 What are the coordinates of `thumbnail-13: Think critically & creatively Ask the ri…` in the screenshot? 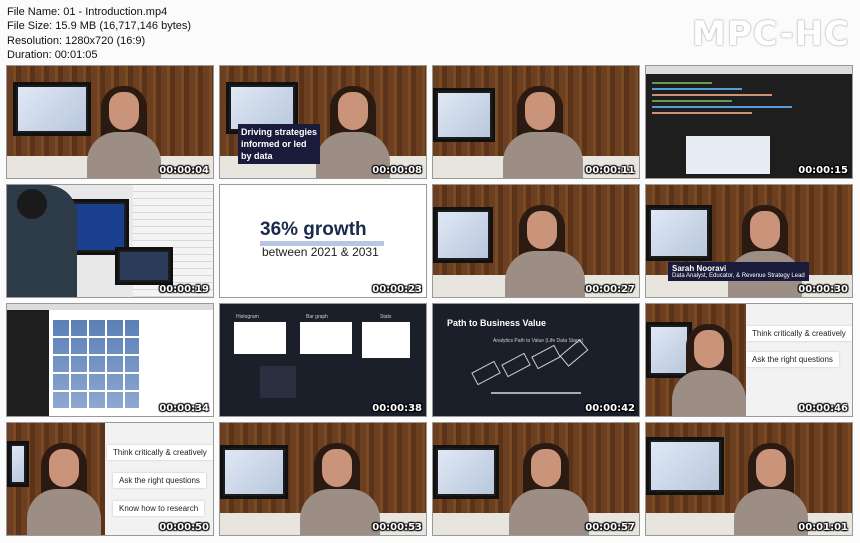 It's located at (110, 479).